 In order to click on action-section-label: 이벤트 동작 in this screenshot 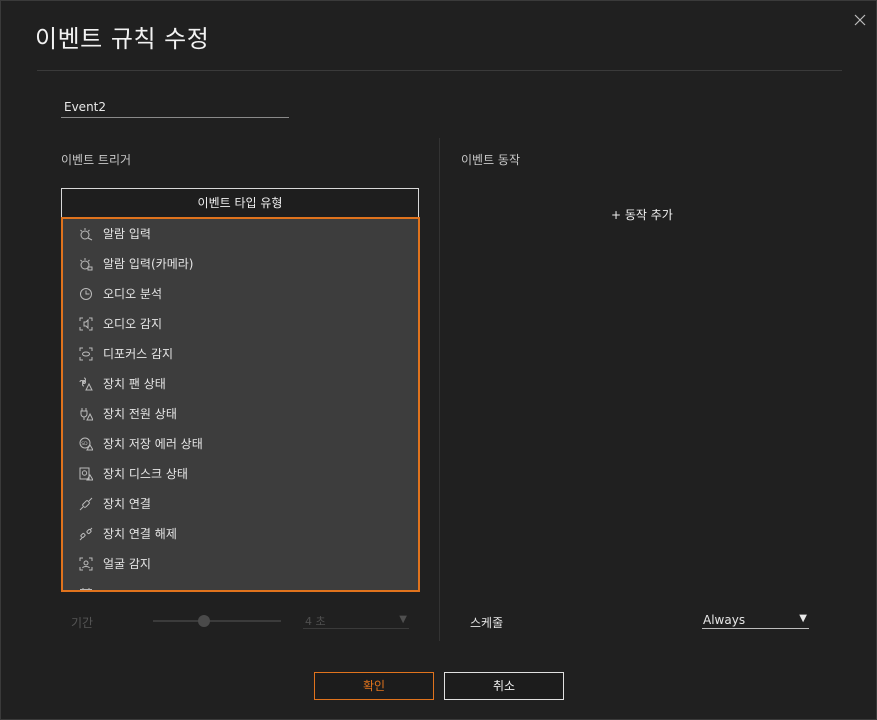, I will do `click(491, 160)`.